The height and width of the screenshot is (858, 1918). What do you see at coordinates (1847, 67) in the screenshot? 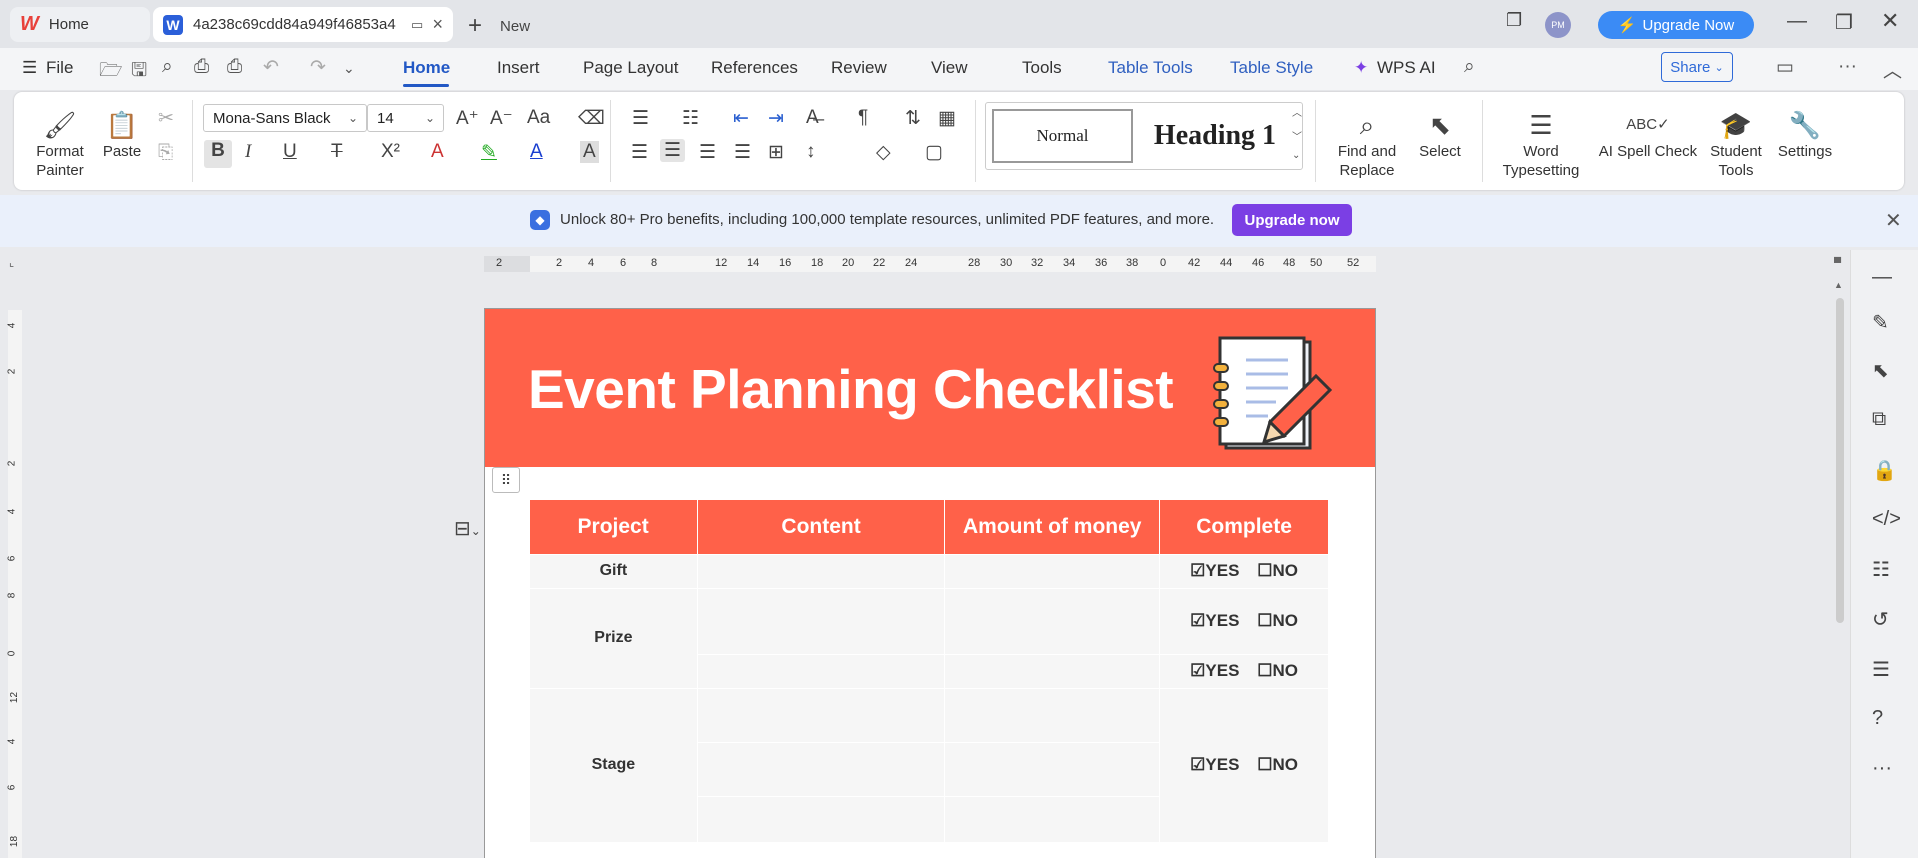
I see `more-icon: ···` at bounding box center [1847, 67].